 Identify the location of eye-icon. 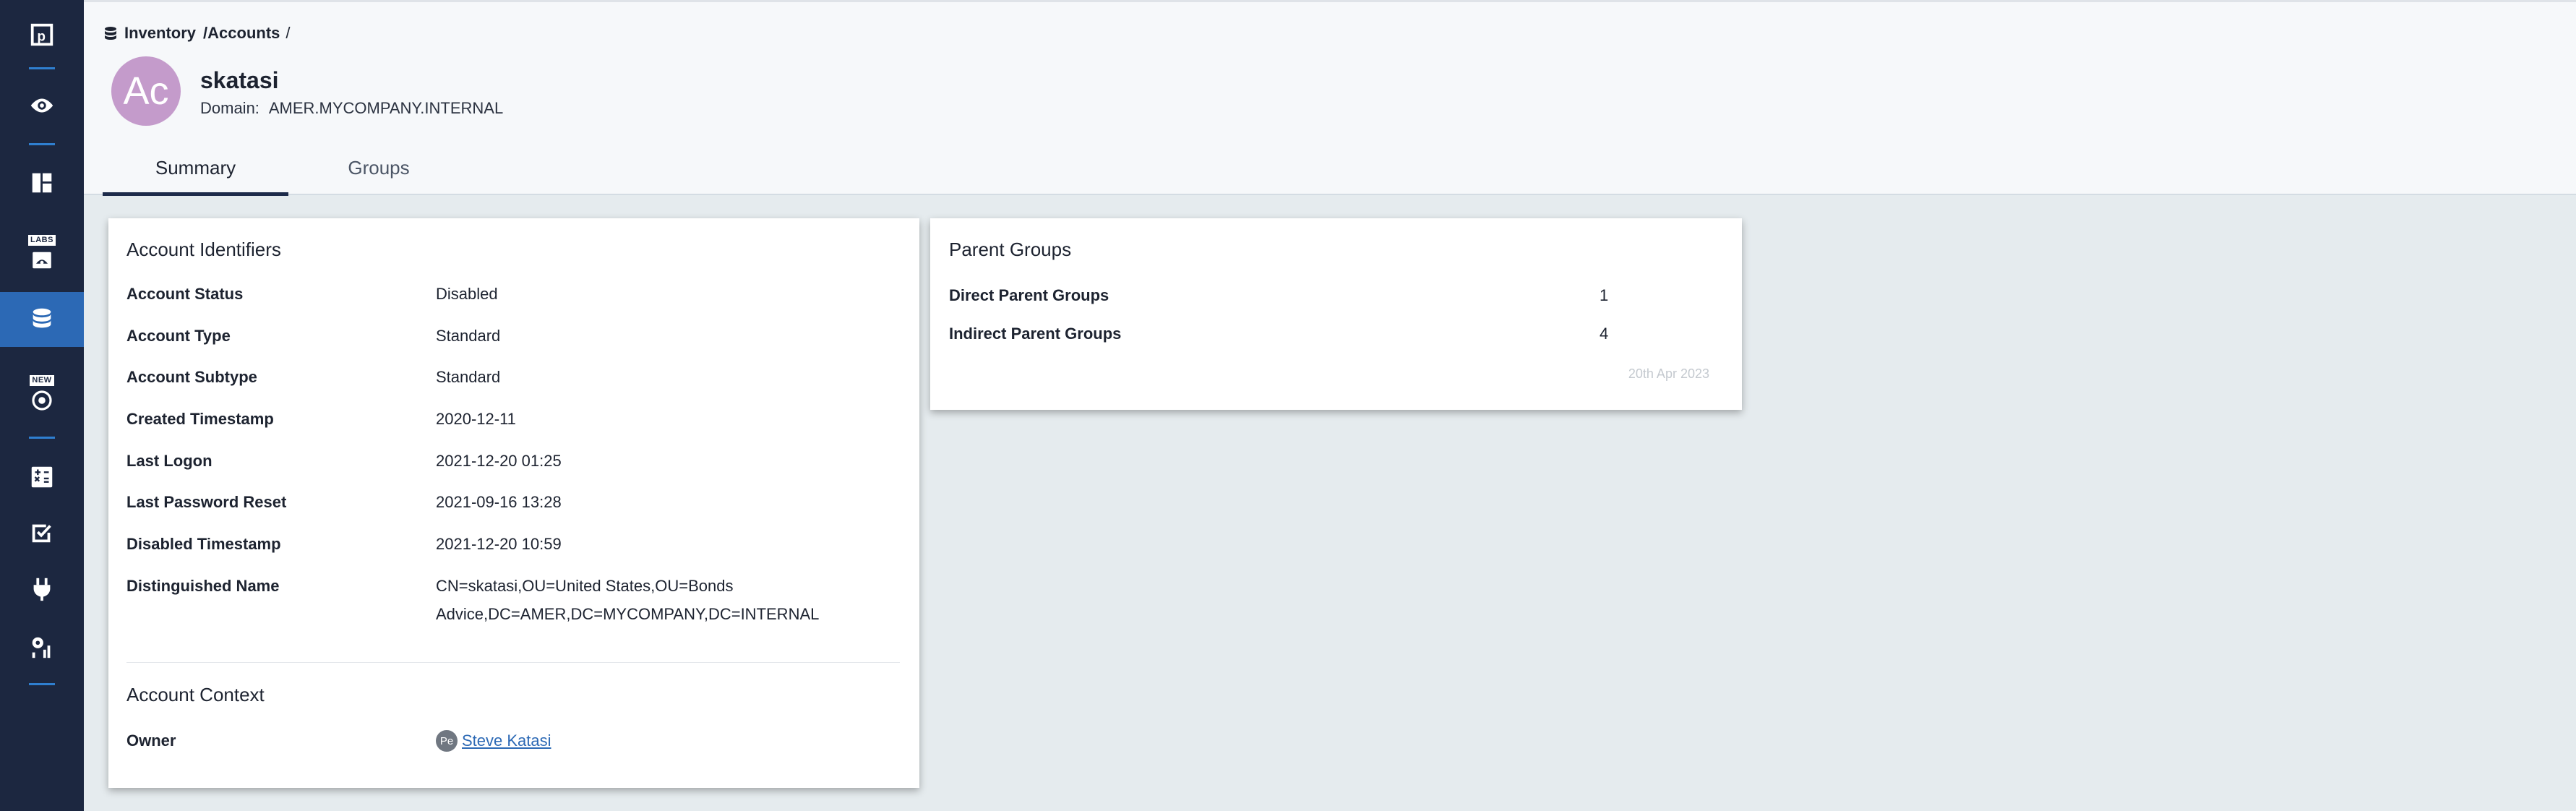
(41, 105).